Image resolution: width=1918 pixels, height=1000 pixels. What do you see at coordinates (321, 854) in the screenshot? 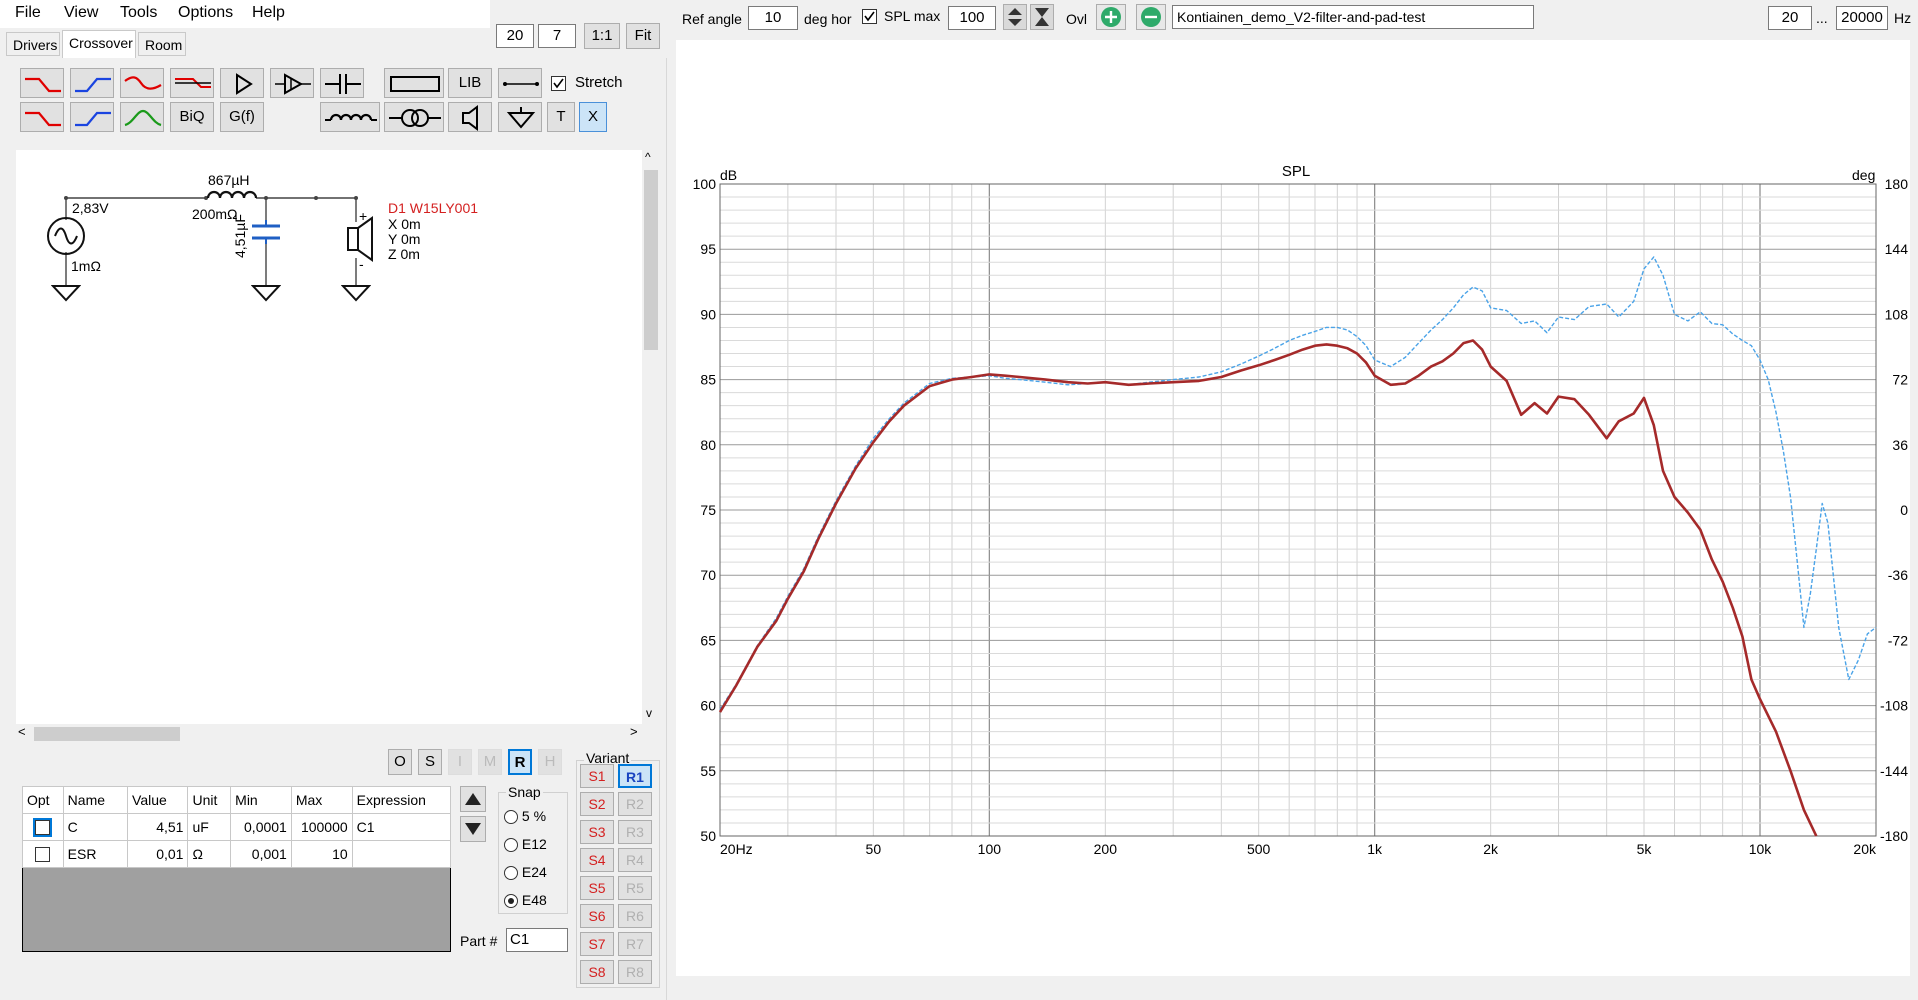
I see `max-cell: 10` at bounding box center [321, 854].